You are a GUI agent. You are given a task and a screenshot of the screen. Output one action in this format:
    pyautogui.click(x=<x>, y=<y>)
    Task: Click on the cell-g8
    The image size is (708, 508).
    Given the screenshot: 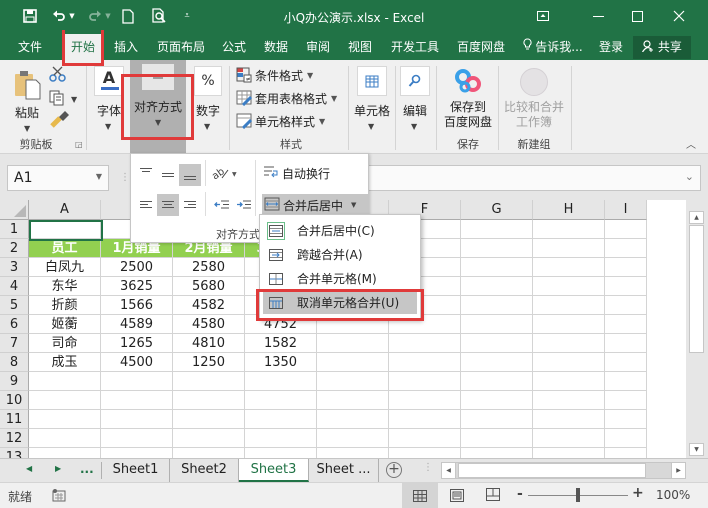 What is the action you would take?
    pyautogui.click(x=497, y=362)
    